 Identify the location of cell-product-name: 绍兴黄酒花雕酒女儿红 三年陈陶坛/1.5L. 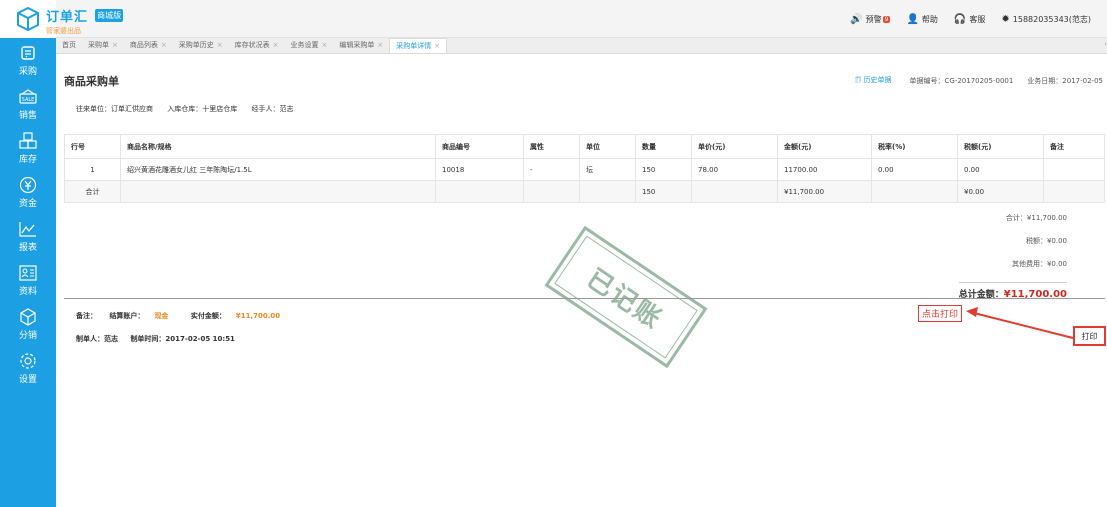
(278, 169).